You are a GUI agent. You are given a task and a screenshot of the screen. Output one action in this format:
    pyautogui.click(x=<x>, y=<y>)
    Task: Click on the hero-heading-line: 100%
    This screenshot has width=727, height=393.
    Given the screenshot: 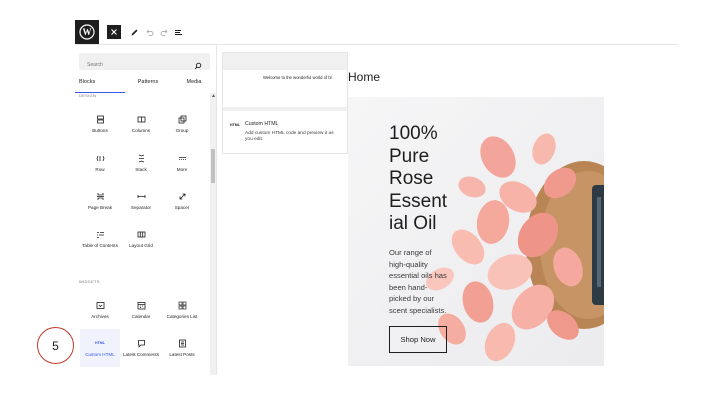 What is the action you would take?
    pyautogui.click(x=413, y=133)
    